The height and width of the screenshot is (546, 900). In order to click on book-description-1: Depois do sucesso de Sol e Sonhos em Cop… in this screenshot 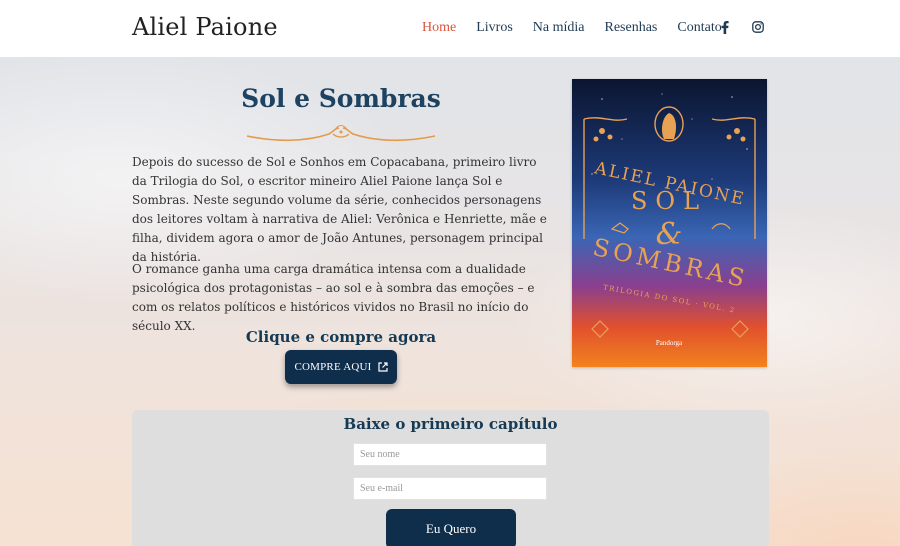, I will do `click(339, 209)`.